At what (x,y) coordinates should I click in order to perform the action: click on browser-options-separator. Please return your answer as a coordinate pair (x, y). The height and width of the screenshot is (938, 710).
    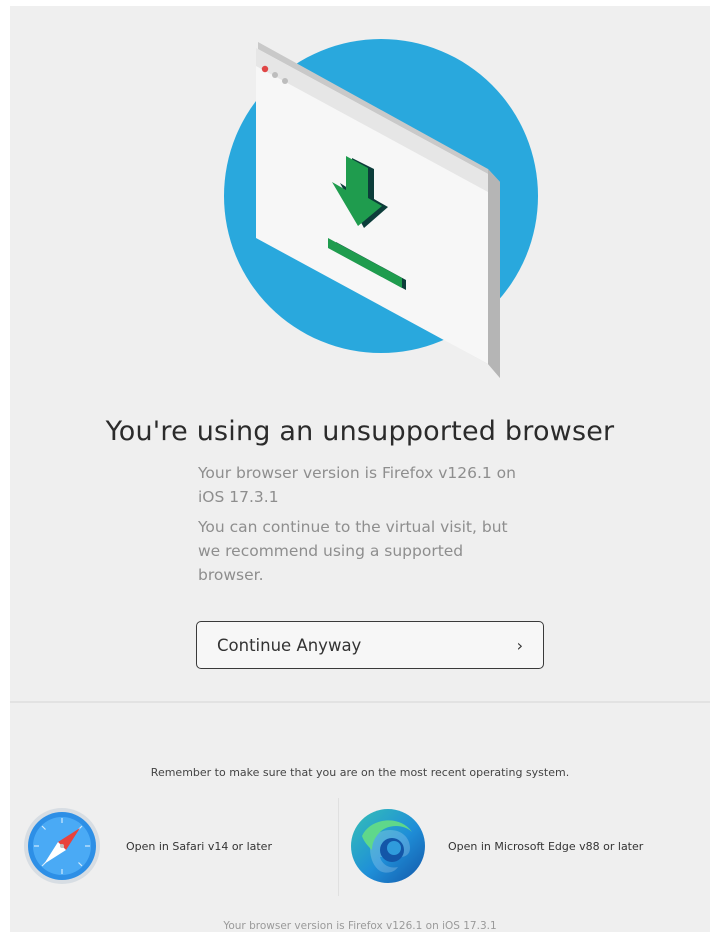
    Looking at the image, I should click on (338, 847).